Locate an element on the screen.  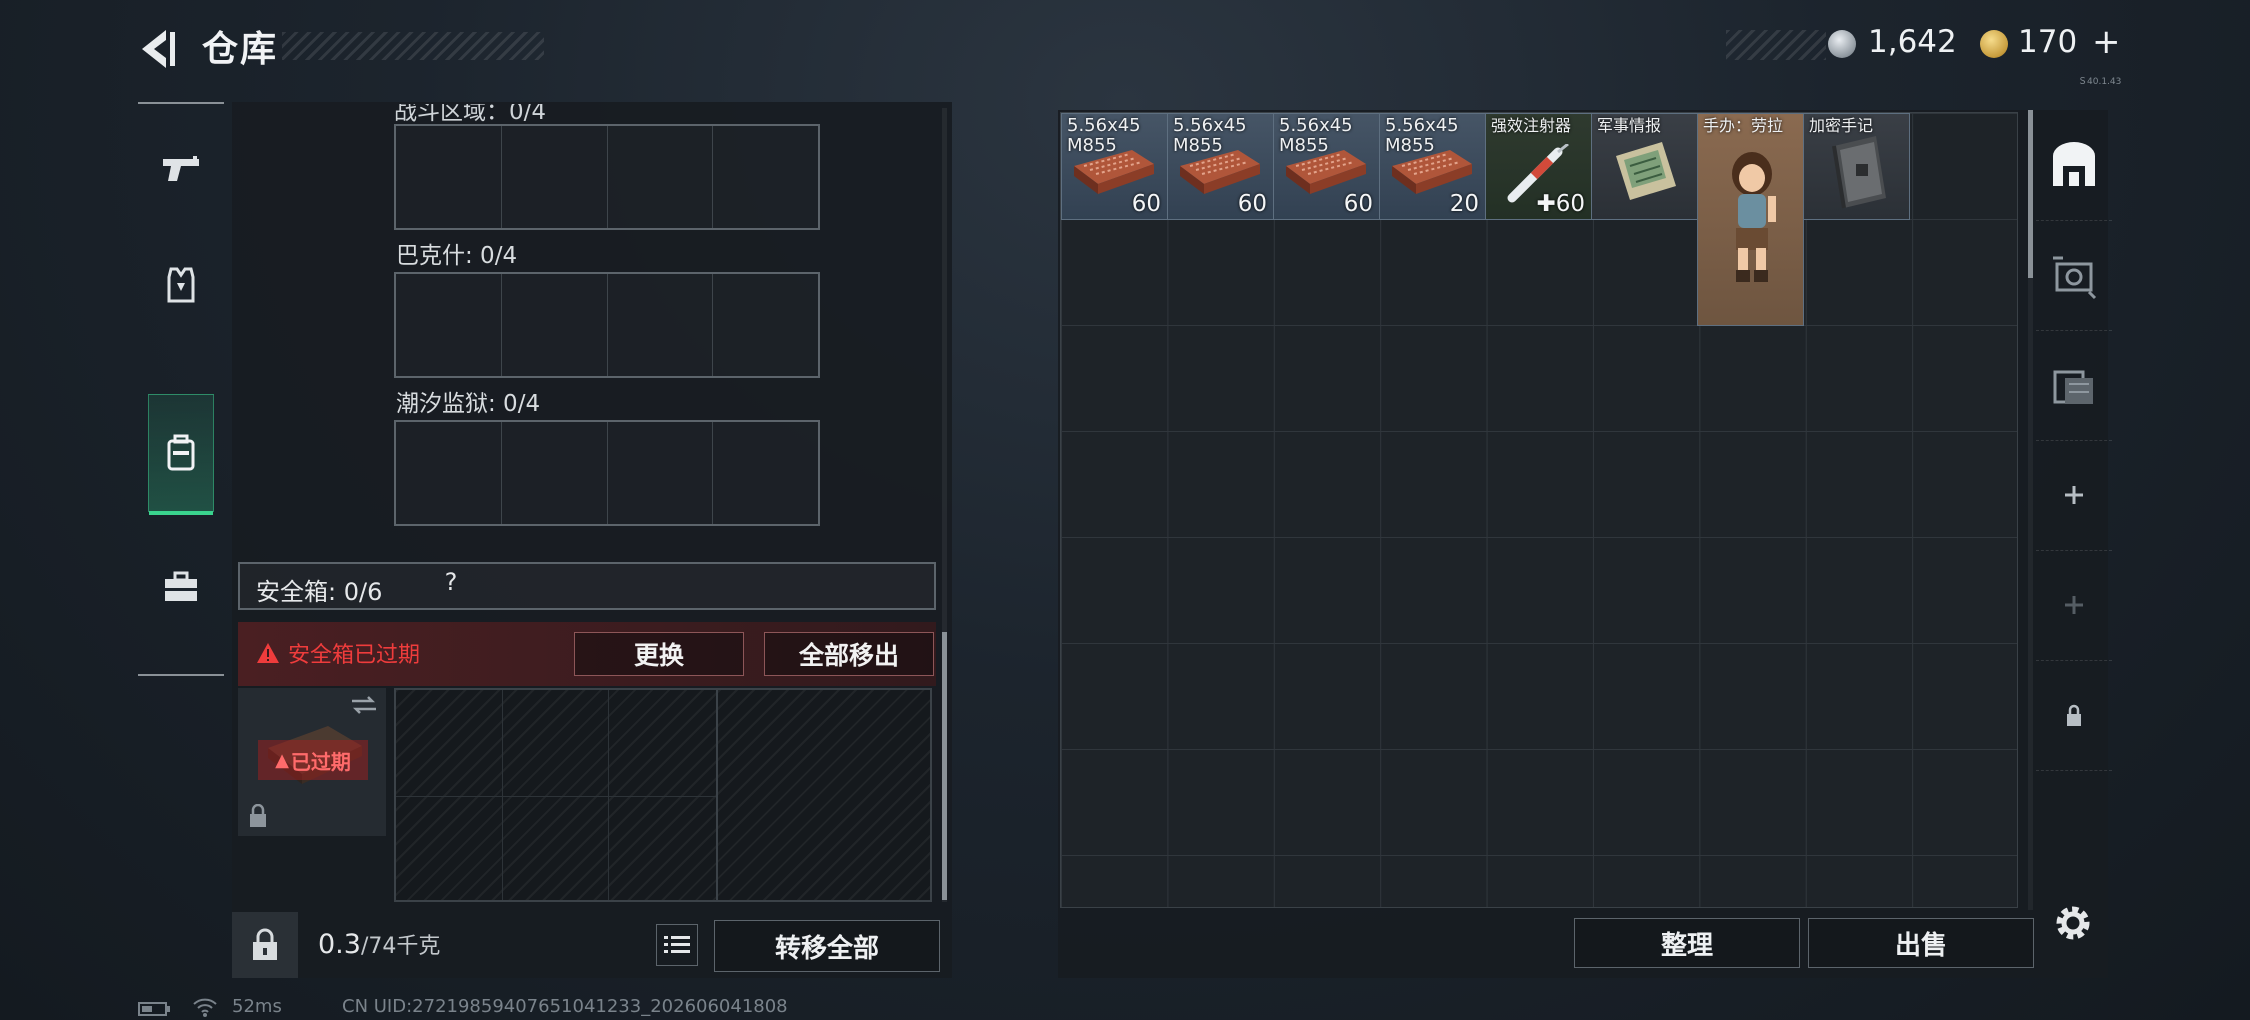
notebook-icon is located at coordinates (1859, 172).